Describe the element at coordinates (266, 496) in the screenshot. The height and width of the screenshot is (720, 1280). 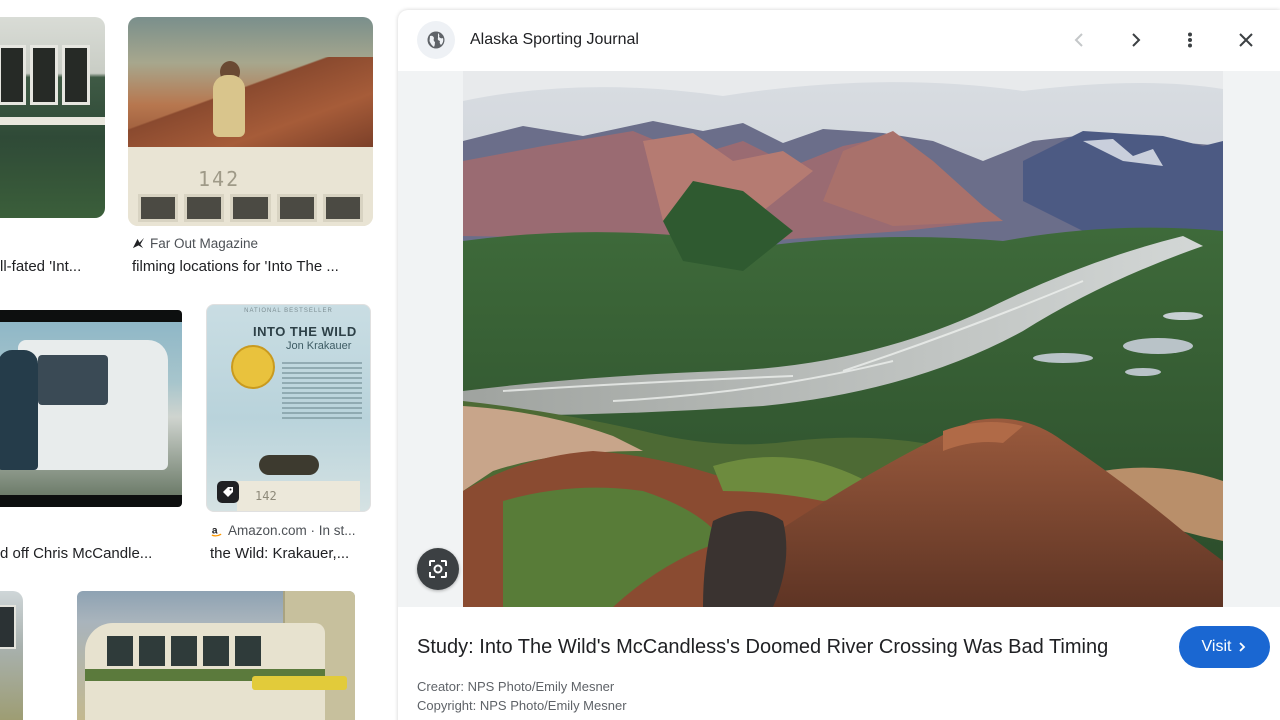
I see `book-bus-number: 142` at that location.